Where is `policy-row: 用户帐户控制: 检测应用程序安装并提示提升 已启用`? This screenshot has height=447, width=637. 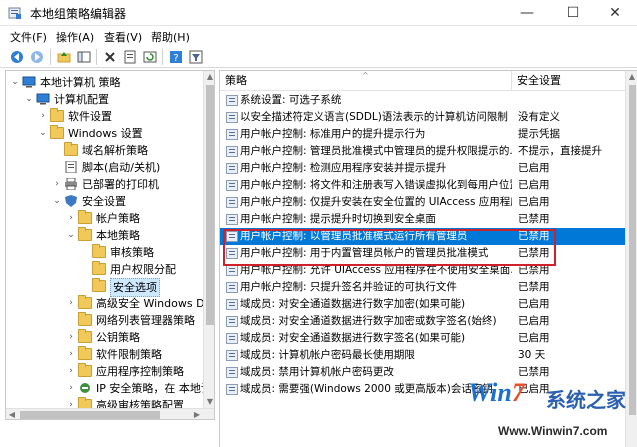
policy-row: 用户帐户控制: 检测应用程序安装并提示提升 已启用 is located at coordinates (422, 168).